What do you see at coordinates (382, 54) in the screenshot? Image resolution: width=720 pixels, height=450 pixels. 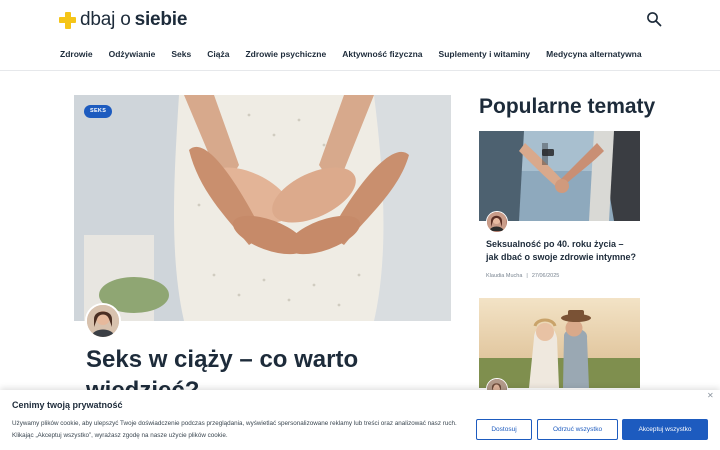 I see `nav-item-aktywnosc-fizyczna: Aktywność fizyczna` at bounding box center [382, 54].